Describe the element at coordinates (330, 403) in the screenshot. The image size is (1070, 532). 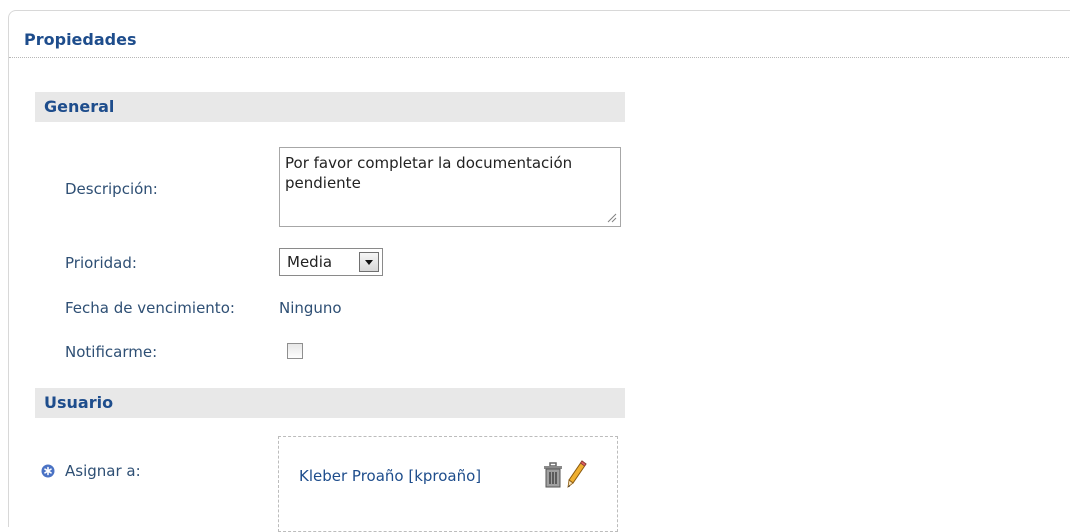
I see `section-header-usuario: Usuario` at that location.